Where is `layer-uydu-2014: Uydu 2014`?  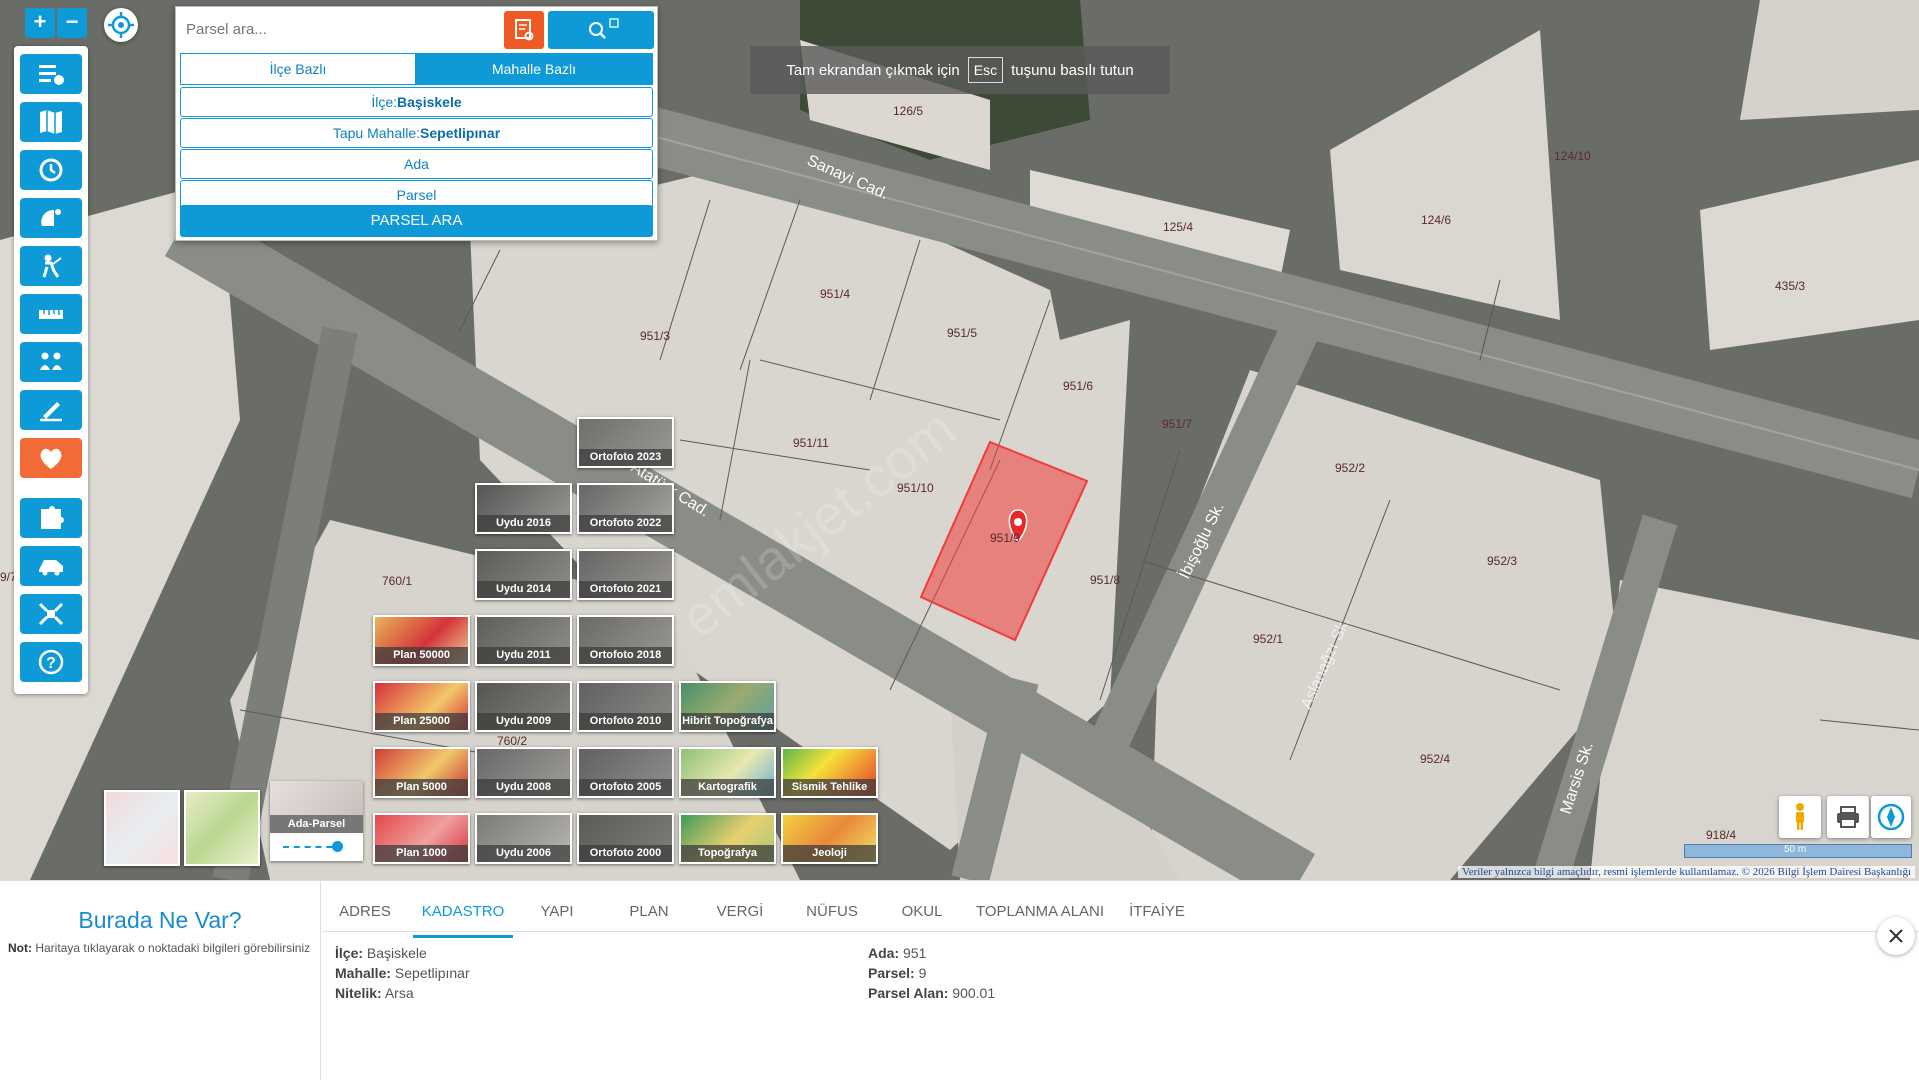
layer-uydu-2014: Uydu 2014 is located at coordinates (523, 574).